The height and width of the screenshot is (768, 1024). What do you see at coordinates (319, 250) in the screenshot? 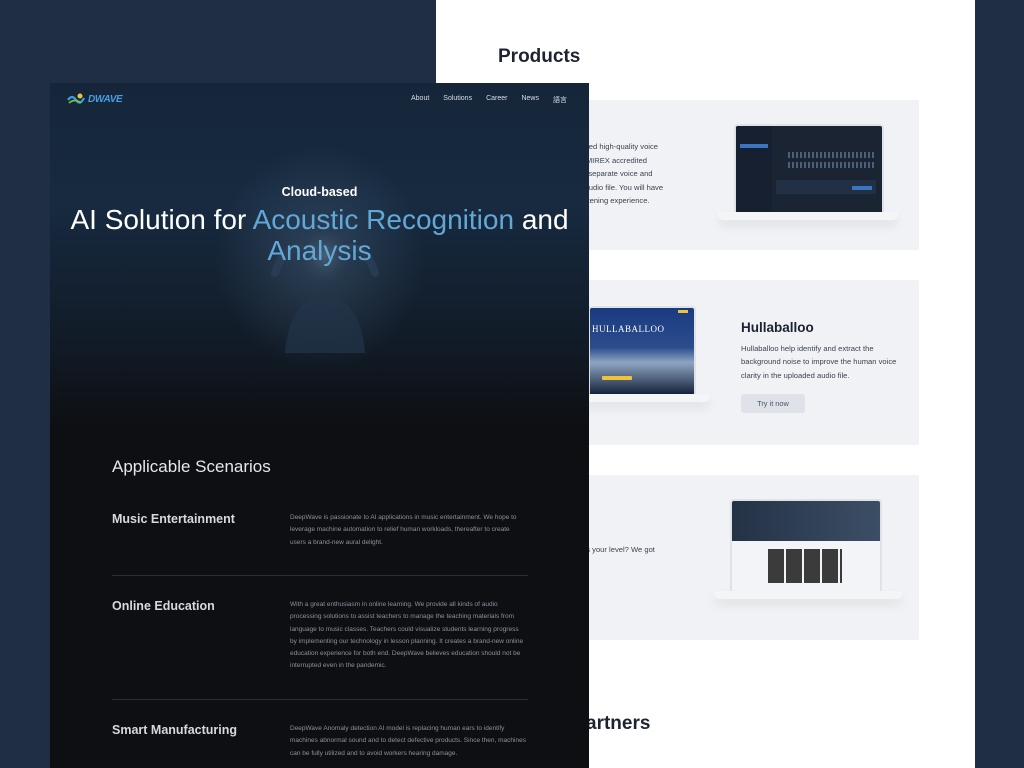
I see `hero-highlight: Analysis` at bounding box center [319, 250].